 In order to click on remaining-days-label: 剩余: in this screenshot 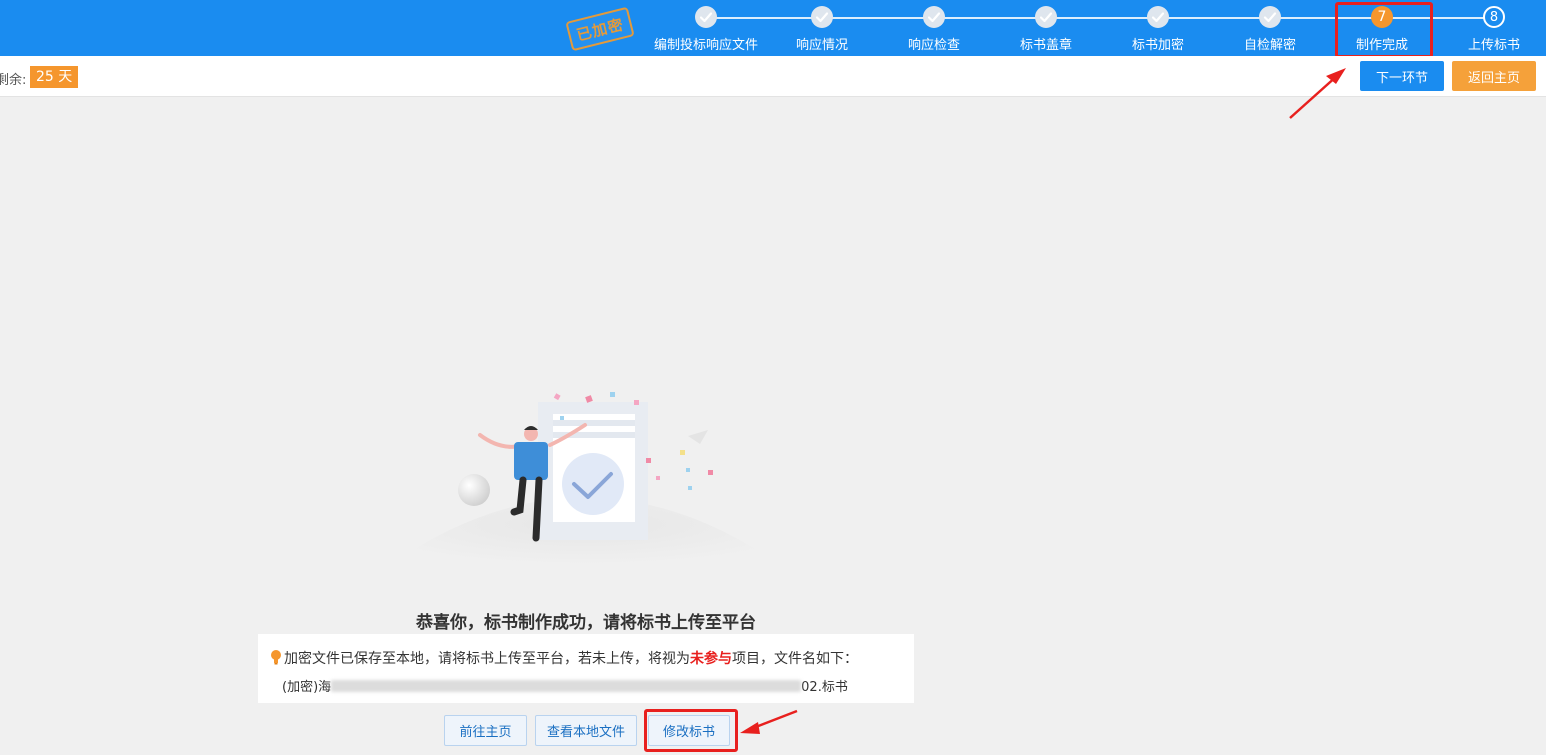, I will do `click(13, 80)`.